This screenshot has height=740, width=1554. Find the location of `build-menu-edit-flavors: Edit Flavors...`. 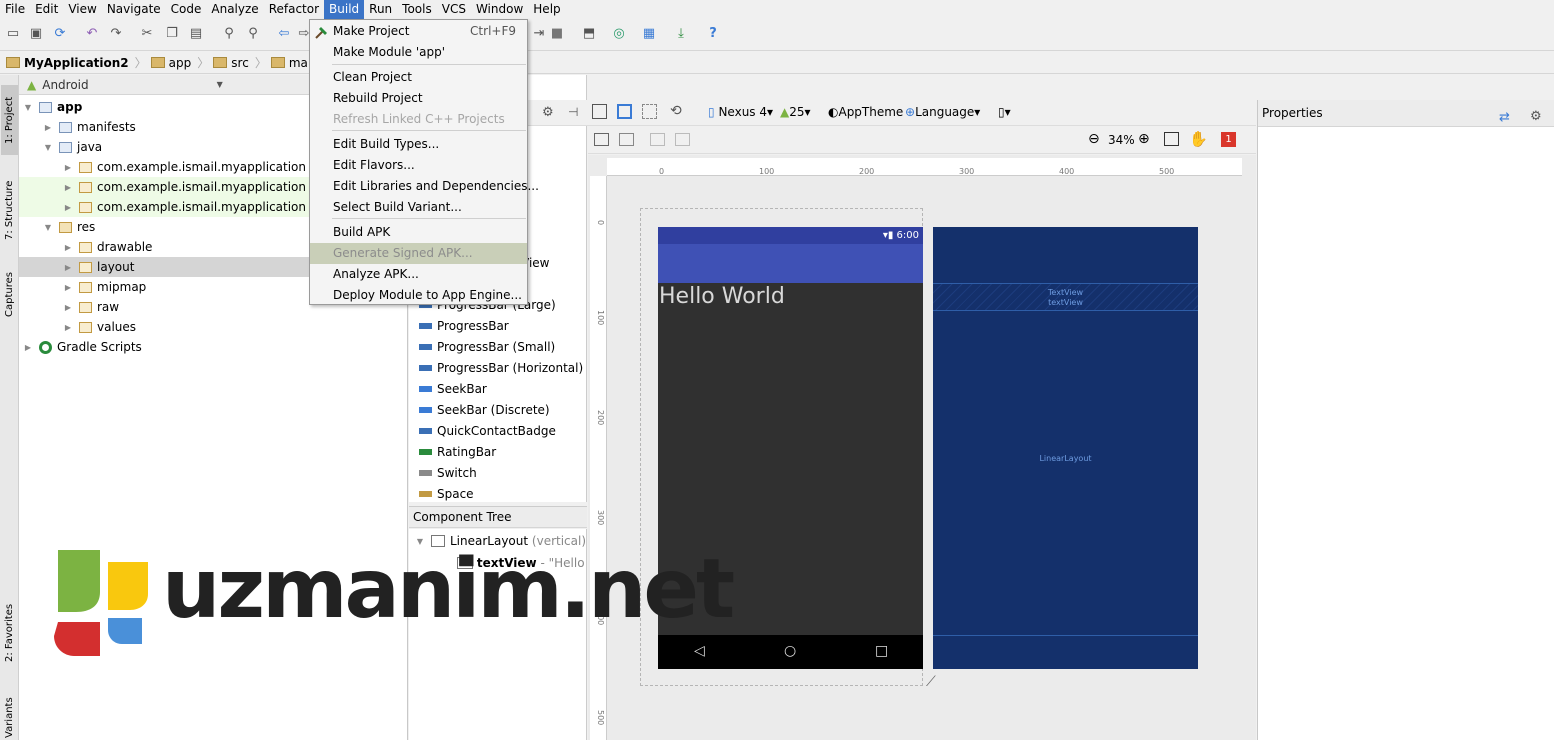

build-menu-edit-flavors: Edit Flavors... is located at coordinates (418, 165).